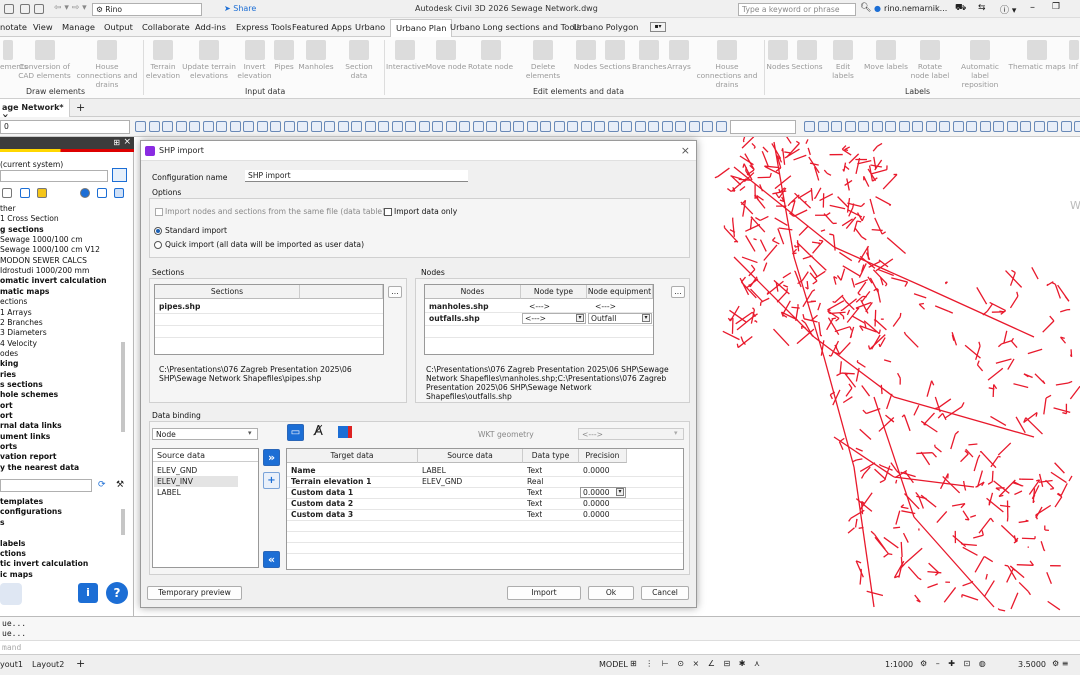 The width and height of the screenshot is (1080, 675). What do you see at coordinates (158, 245) in the screenshot?
I see `quick-import-radio` at bounding box center [158, 245].